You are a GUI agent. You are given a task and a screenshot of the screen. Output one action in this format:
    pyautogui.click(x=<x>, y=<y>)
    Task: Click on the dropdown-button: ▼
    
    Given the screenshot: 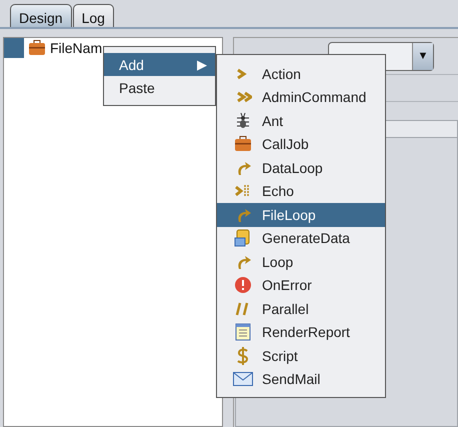 What is the action you would take?
    pyautogui.click(x=422, y=56)
    